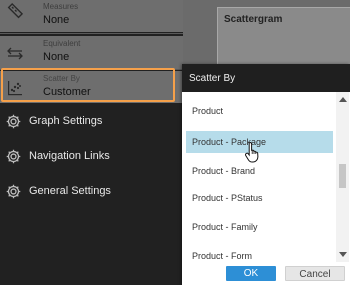 This screenshot has width=350, height=285. Describe the element at coordinates (259, 171) in the screenshot. I see `list-item: Product - Brand` at that location.